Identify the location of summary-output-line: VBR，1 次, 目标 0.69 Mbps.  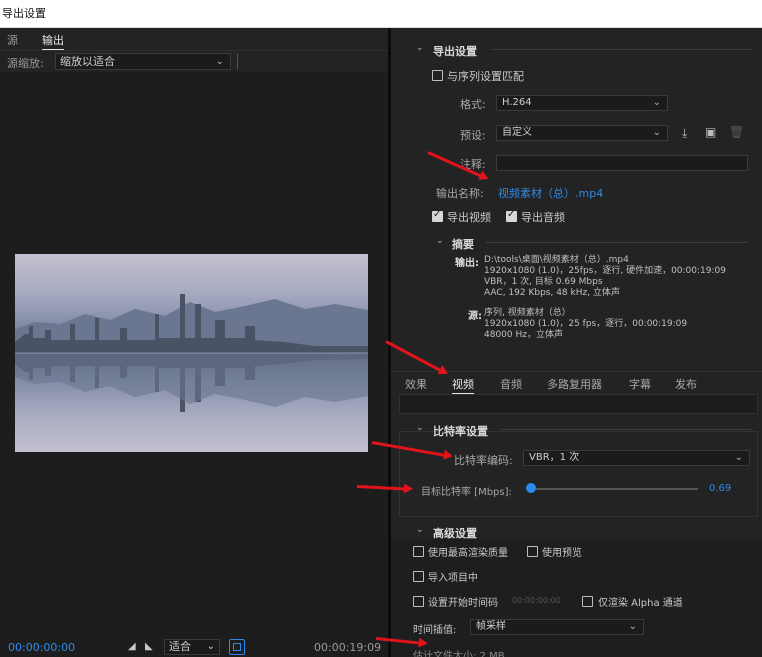
(543, 282).